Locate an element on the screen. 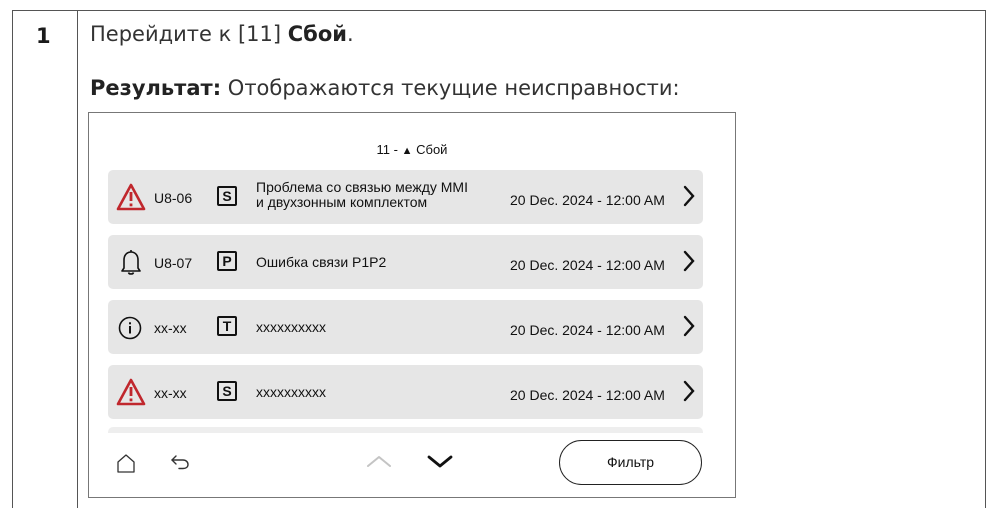 This screenshot has height=508, width=995. screen-title-text: Сбой is located at coordinates (430, 149).